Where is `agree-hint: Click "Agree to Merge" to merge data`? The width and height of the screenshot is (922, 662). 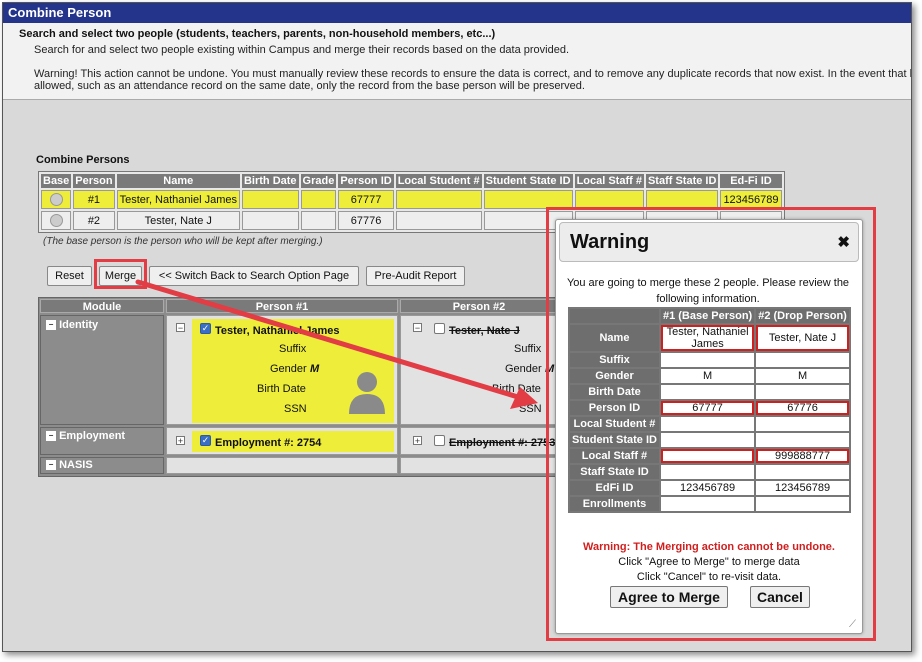
agree-hint: Click "Agree to Merge" to merge data is located at coordinates (709, 562).